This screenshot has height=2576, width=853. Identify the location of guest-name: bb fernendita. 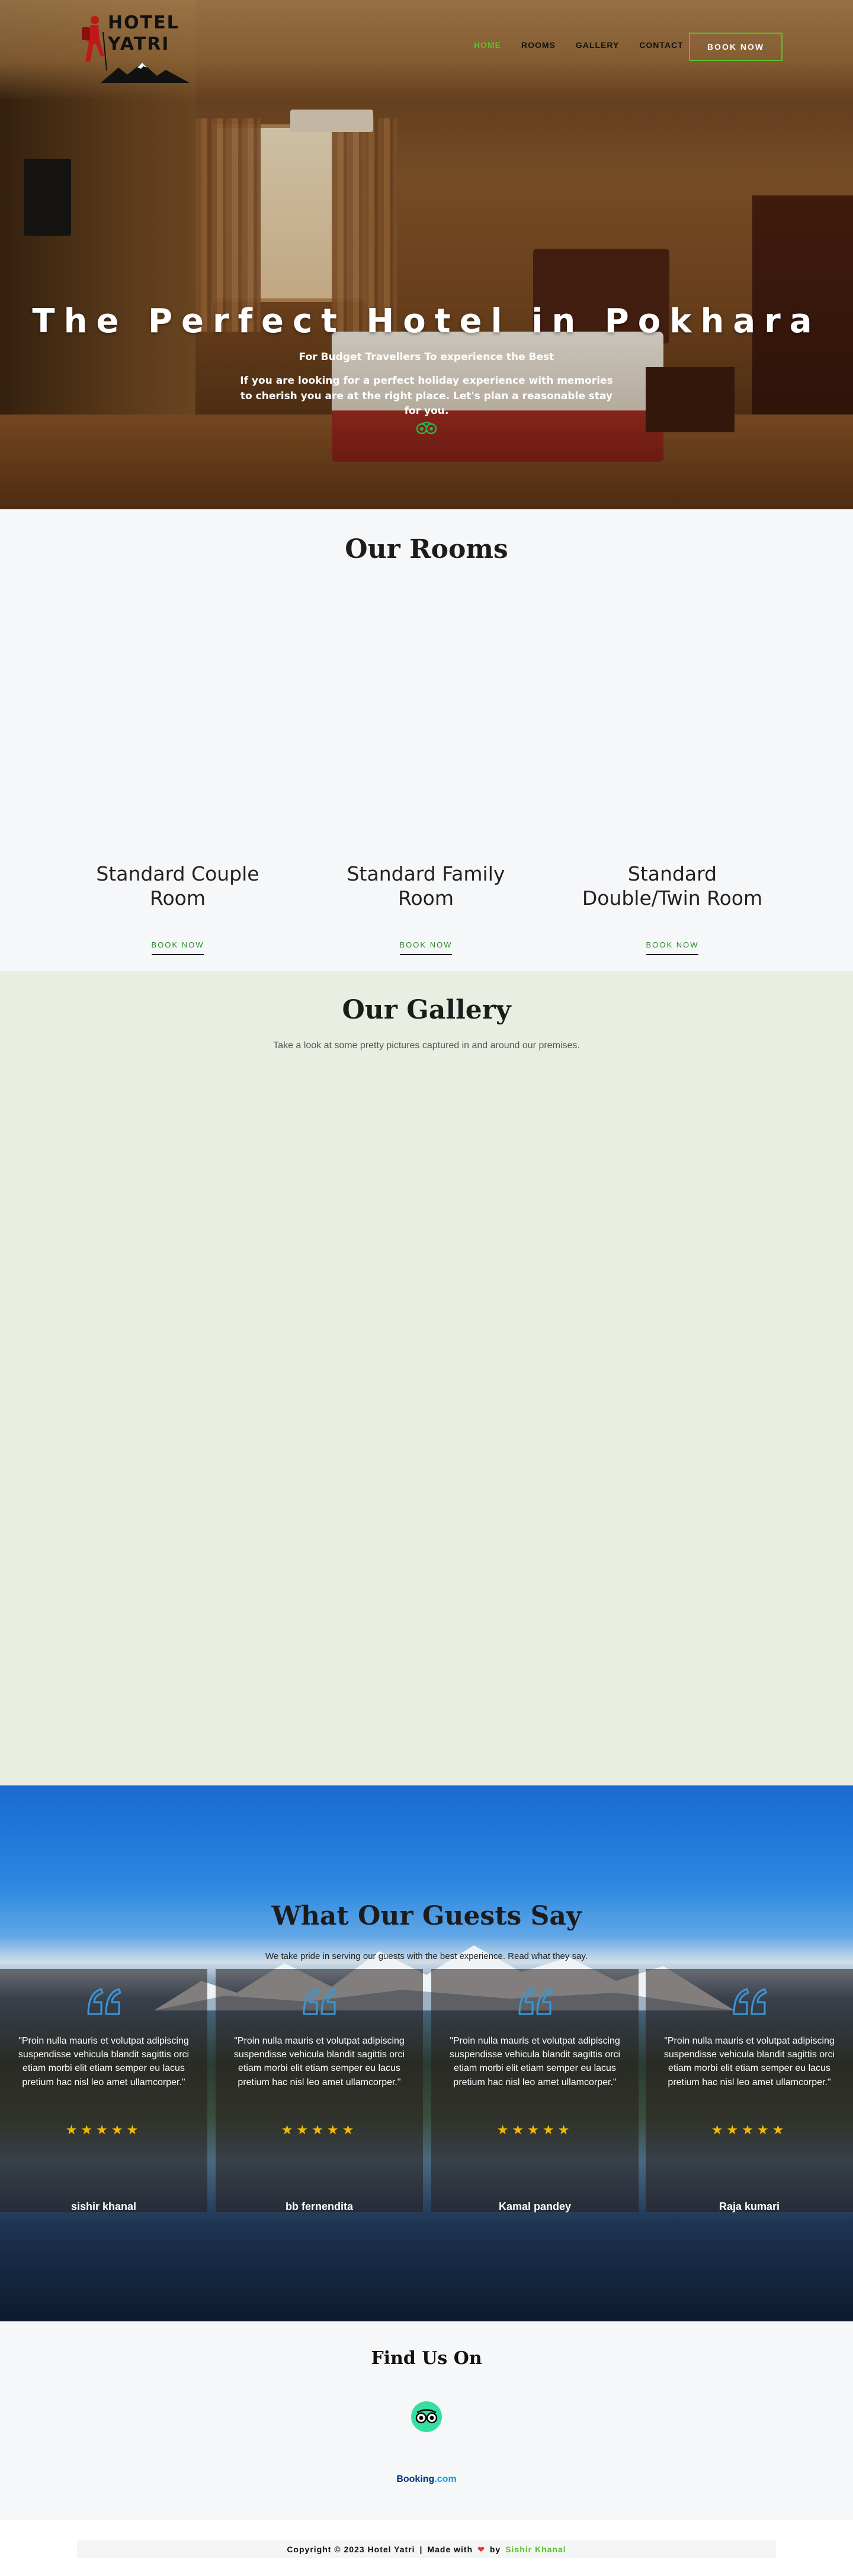
(319, 2206).